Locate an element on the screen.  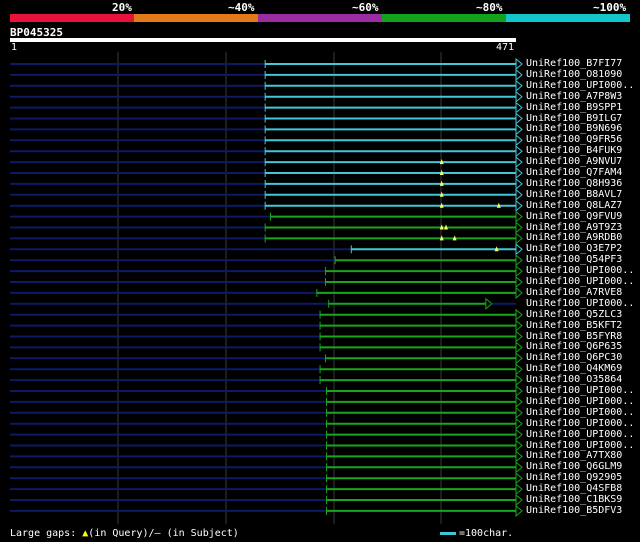
hit-label: UniRef100_B5KFT2 is located at coordinates (574, 325).